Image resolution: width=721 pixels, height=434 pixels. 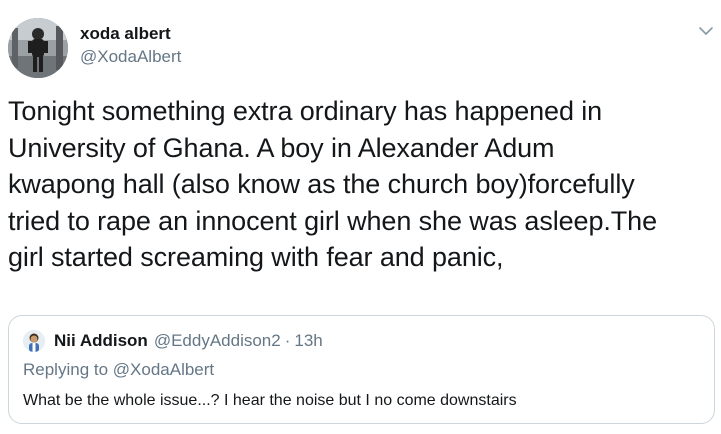 I want to click on quoted-timestamp: 13h, so click(x=308, y=341).